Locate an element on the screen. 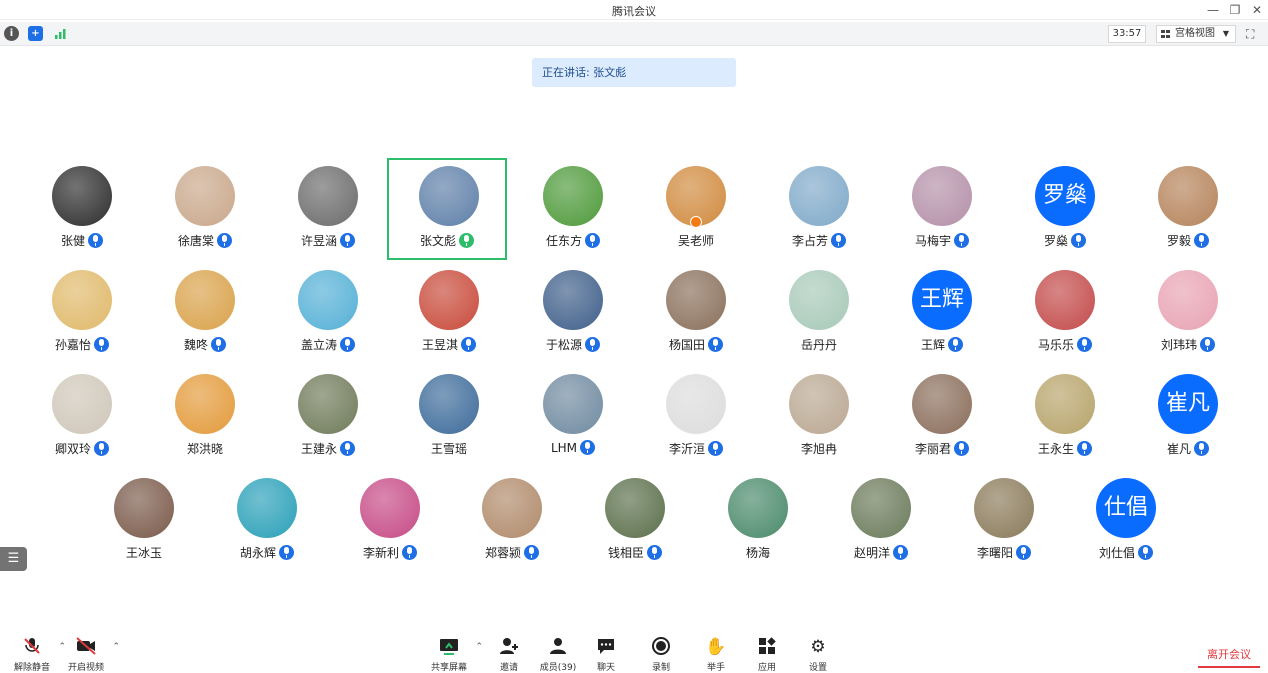  avatar: 仕倡 is located at coordinates (1126, 508).